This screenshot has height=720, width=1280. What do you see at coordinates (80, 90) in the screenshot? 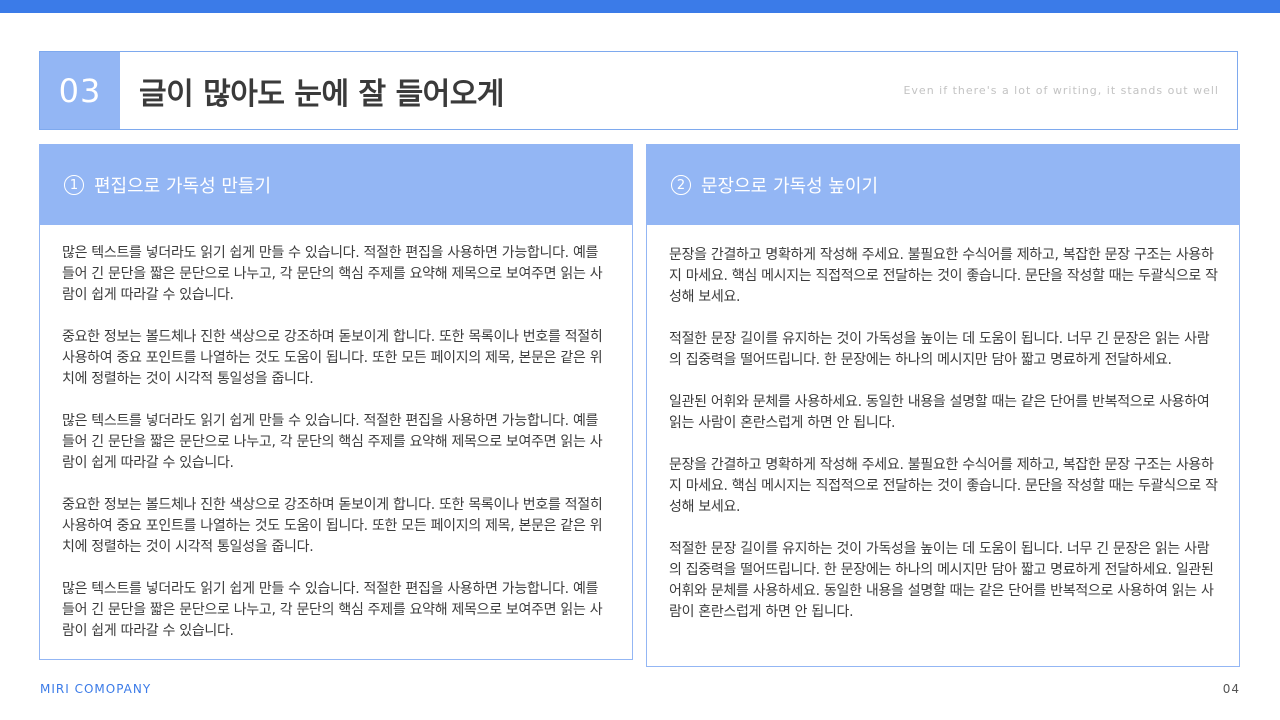
I see `section-number: 03` at bounding box center [80, 90].